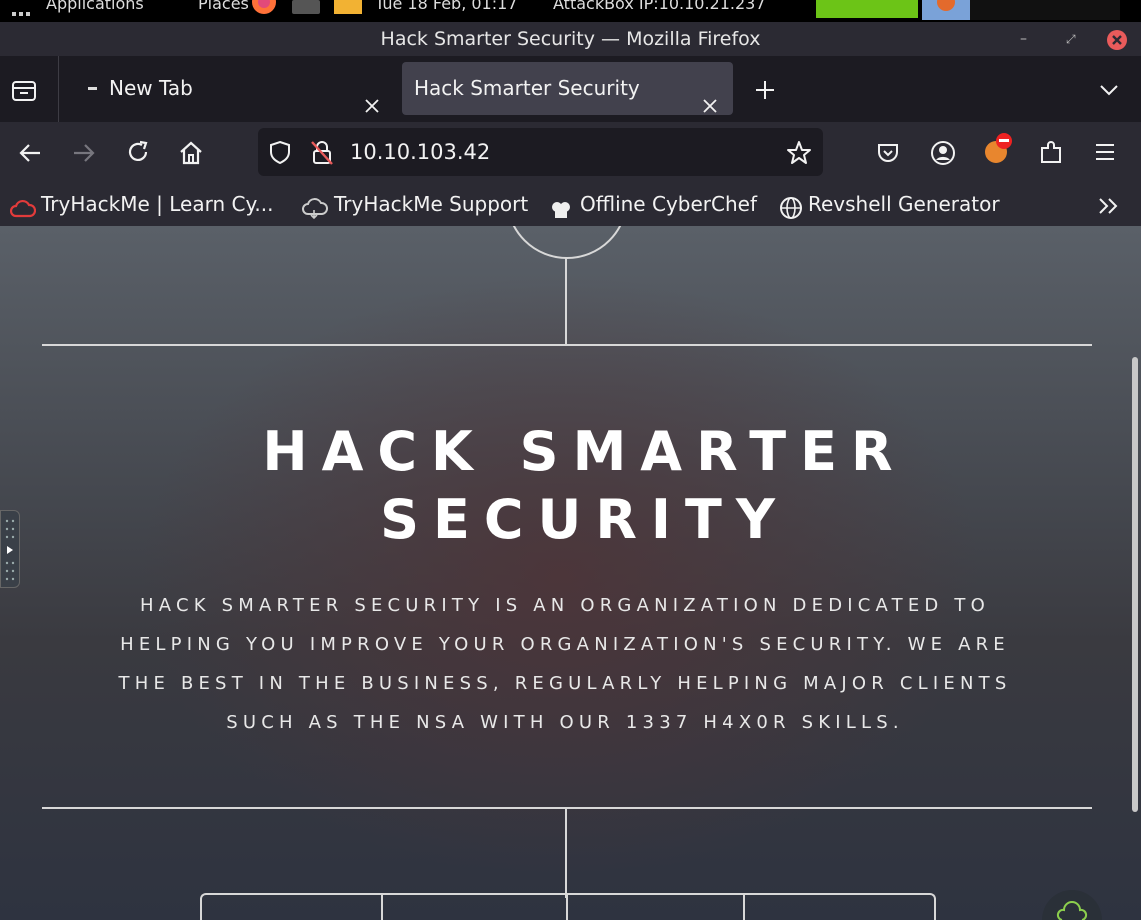 Image resolution: width=1141 pixels, height=920 pixels. What do you see at coordinates (431, 204) in the screenshot?
I see `bookmark-label: TryHackMe Support` at bounding box center [431, 204].